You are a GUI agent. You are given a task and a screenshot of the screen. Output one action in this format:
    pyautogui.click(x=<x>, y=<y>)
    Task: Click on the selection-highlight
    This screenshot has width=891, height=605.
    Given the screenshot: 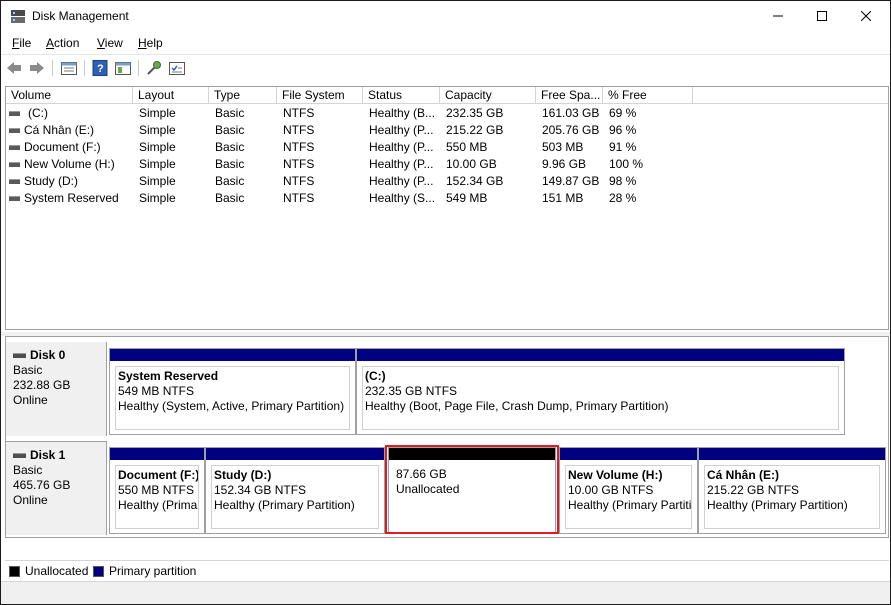 What is the action you would take?
    pyautogui.click(x=472, y=489)
    